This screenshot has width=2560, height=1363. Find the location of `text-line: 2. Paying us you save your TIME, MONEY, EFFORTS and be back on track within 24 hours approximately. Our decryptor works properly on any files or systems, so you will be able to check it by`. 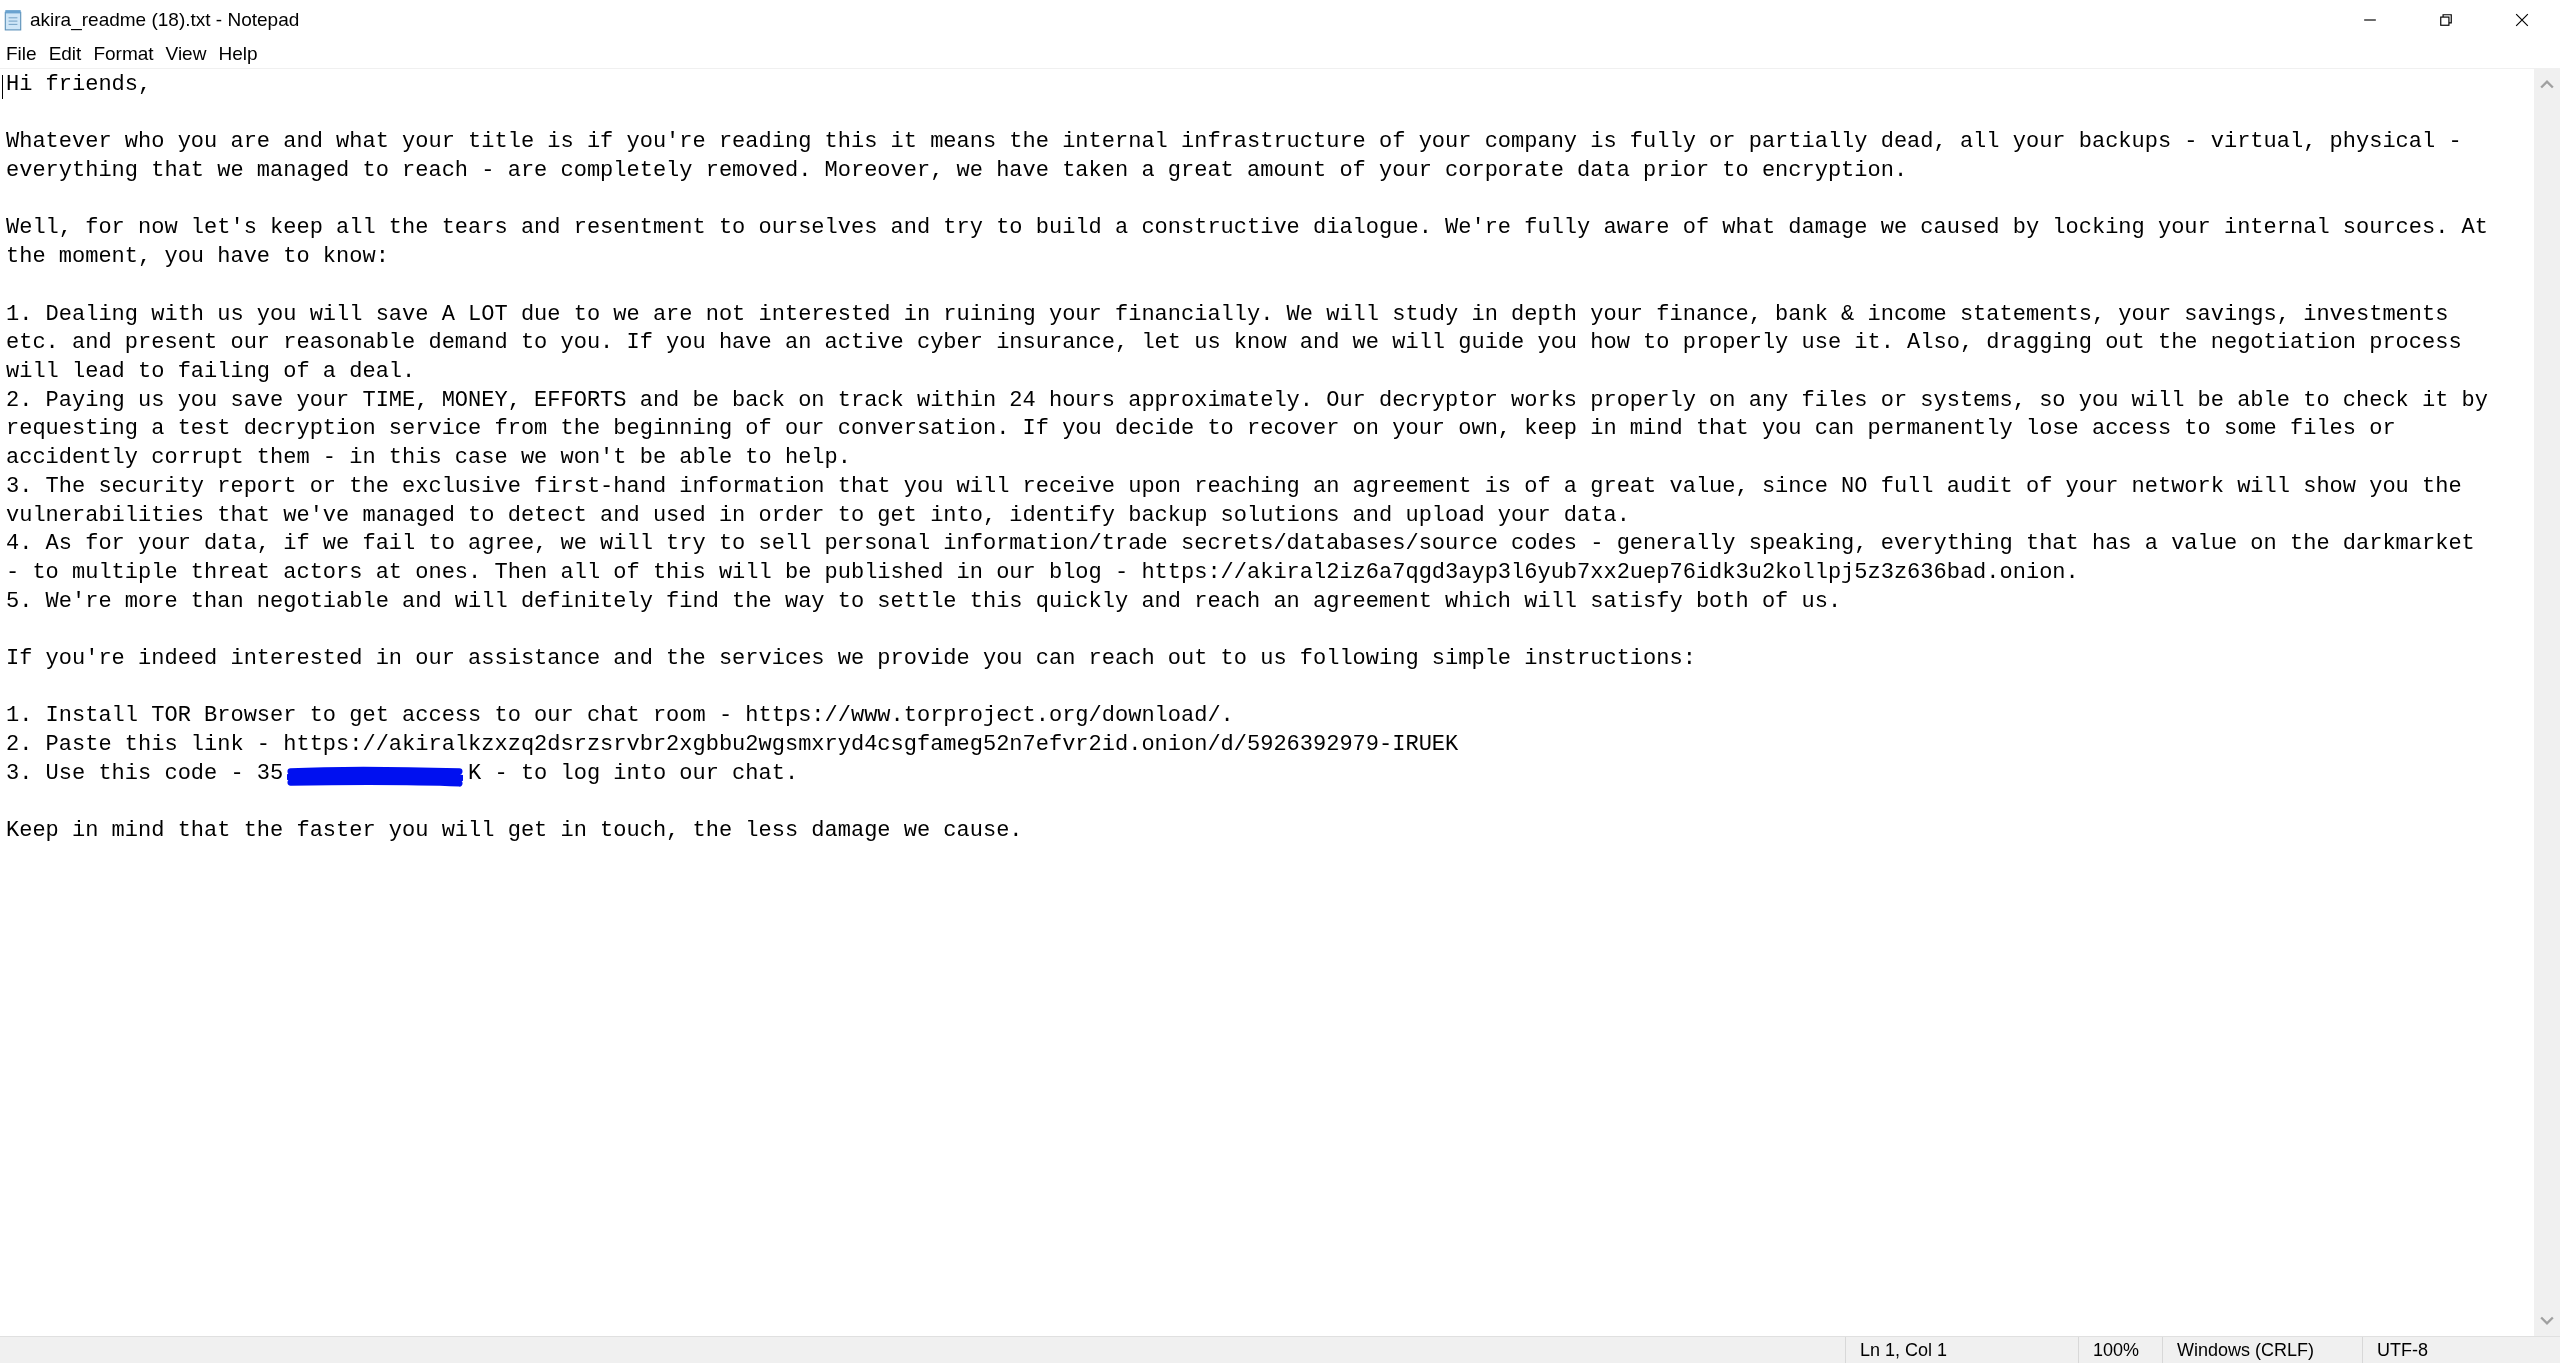

text-line: 2. Paying us you save your TIME, MONEY, EFFORTS and be back on track within 24 hours approximately. Our decryptor works properly on any files or systems, so you will be able to check it by is located at coordinates (1247, 400).